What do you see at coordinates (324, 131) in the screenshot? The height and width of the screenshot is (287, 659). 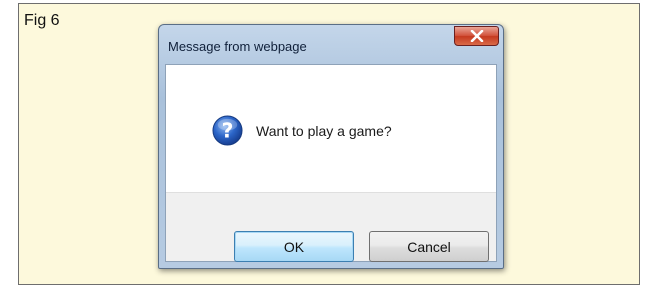 I see `message-text: Want to play a game?` at bounding box center [324, 131].